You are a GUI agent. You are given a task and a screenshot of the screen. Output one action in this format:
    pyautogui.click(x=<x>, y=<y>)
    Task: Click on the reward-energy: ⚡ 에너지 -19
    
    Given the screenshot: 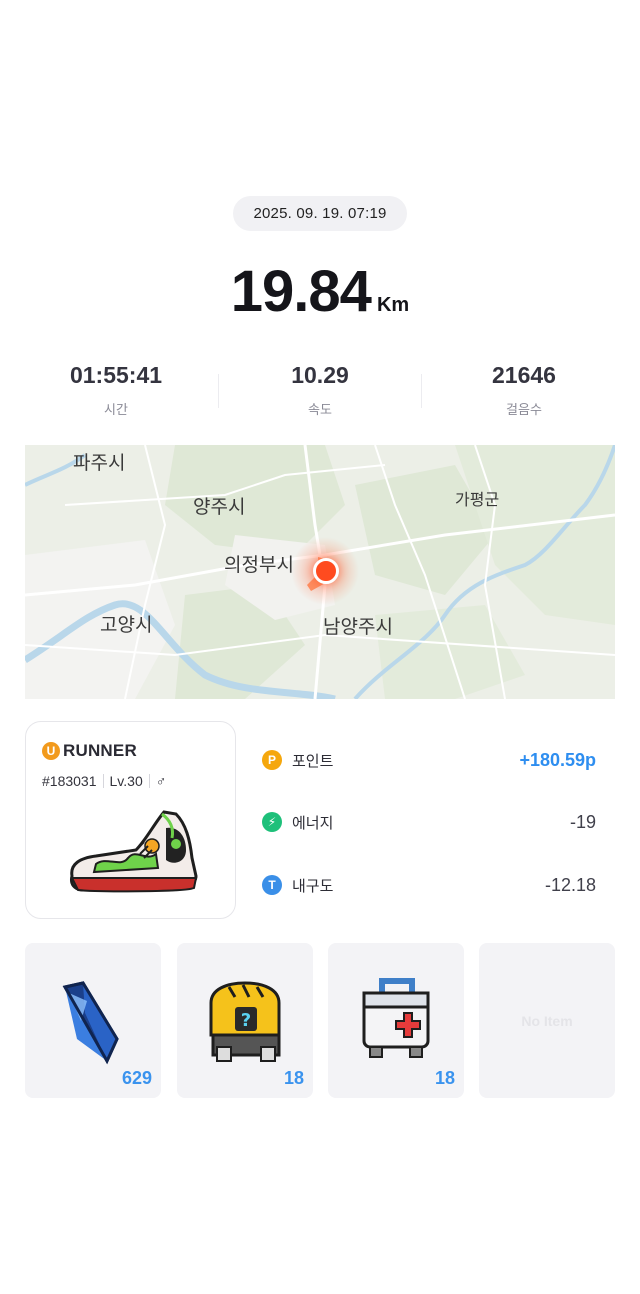 What is the action you would take?
    pyautogui.click(x=429, y=822)
    